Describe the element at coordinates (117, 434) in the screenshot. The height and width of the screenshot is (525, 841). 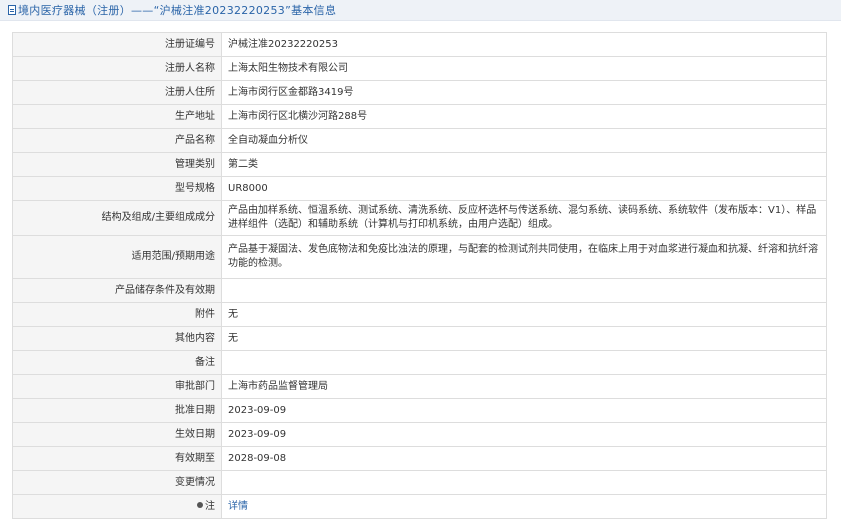
I see `field-label: 生效日期` at that location.